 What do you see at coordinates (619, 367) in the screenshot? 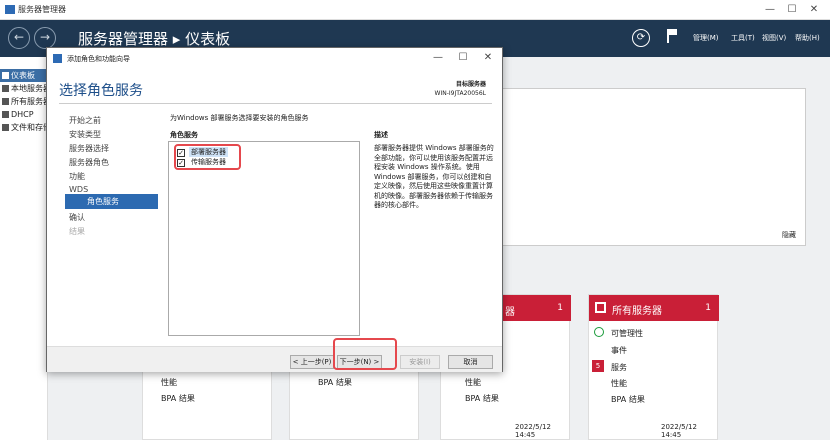
I see `tile-row: 服务` at bounding box center [619, 367].